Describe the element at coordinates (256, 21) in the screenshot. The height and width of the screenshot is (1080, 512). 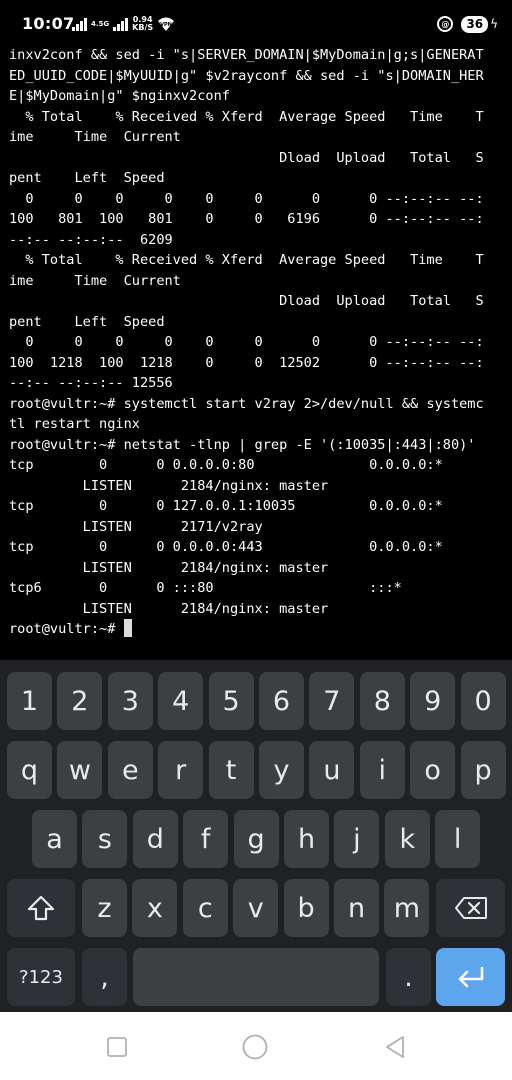
I see `status-bar: 10:07 4.5G 0.94 KB/S VPN @ 36 ϟ` at that location.